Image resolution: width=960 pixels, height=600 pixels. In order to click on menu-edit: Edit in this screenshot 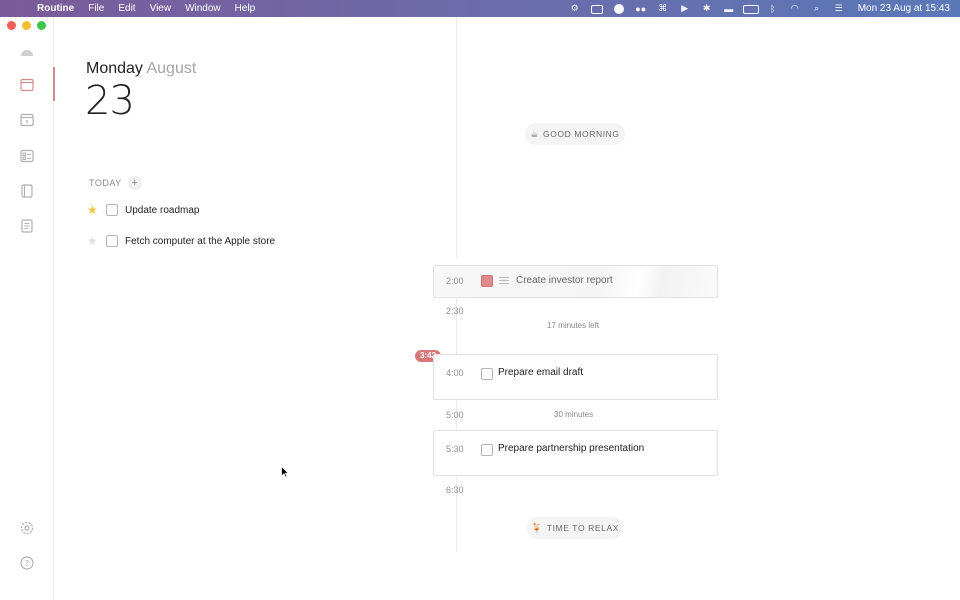, I will do `click(126, 8)`.